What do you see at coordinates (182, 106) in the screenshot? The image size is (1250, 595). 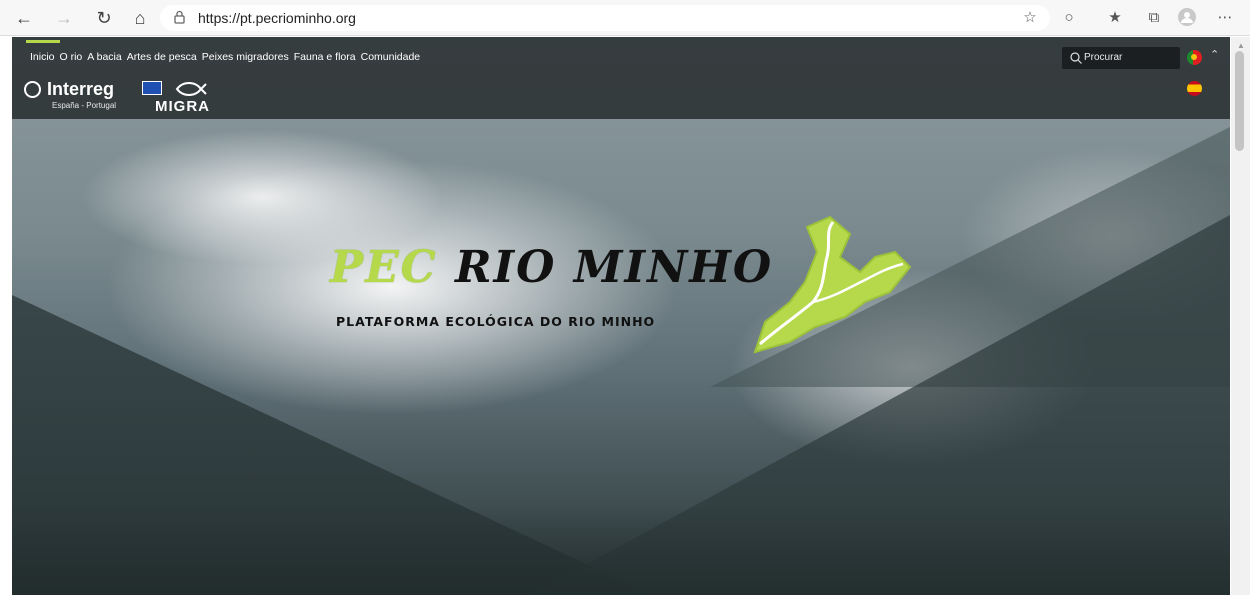 I see `migra-title: MIGRA` at bounding box center [182, 106].